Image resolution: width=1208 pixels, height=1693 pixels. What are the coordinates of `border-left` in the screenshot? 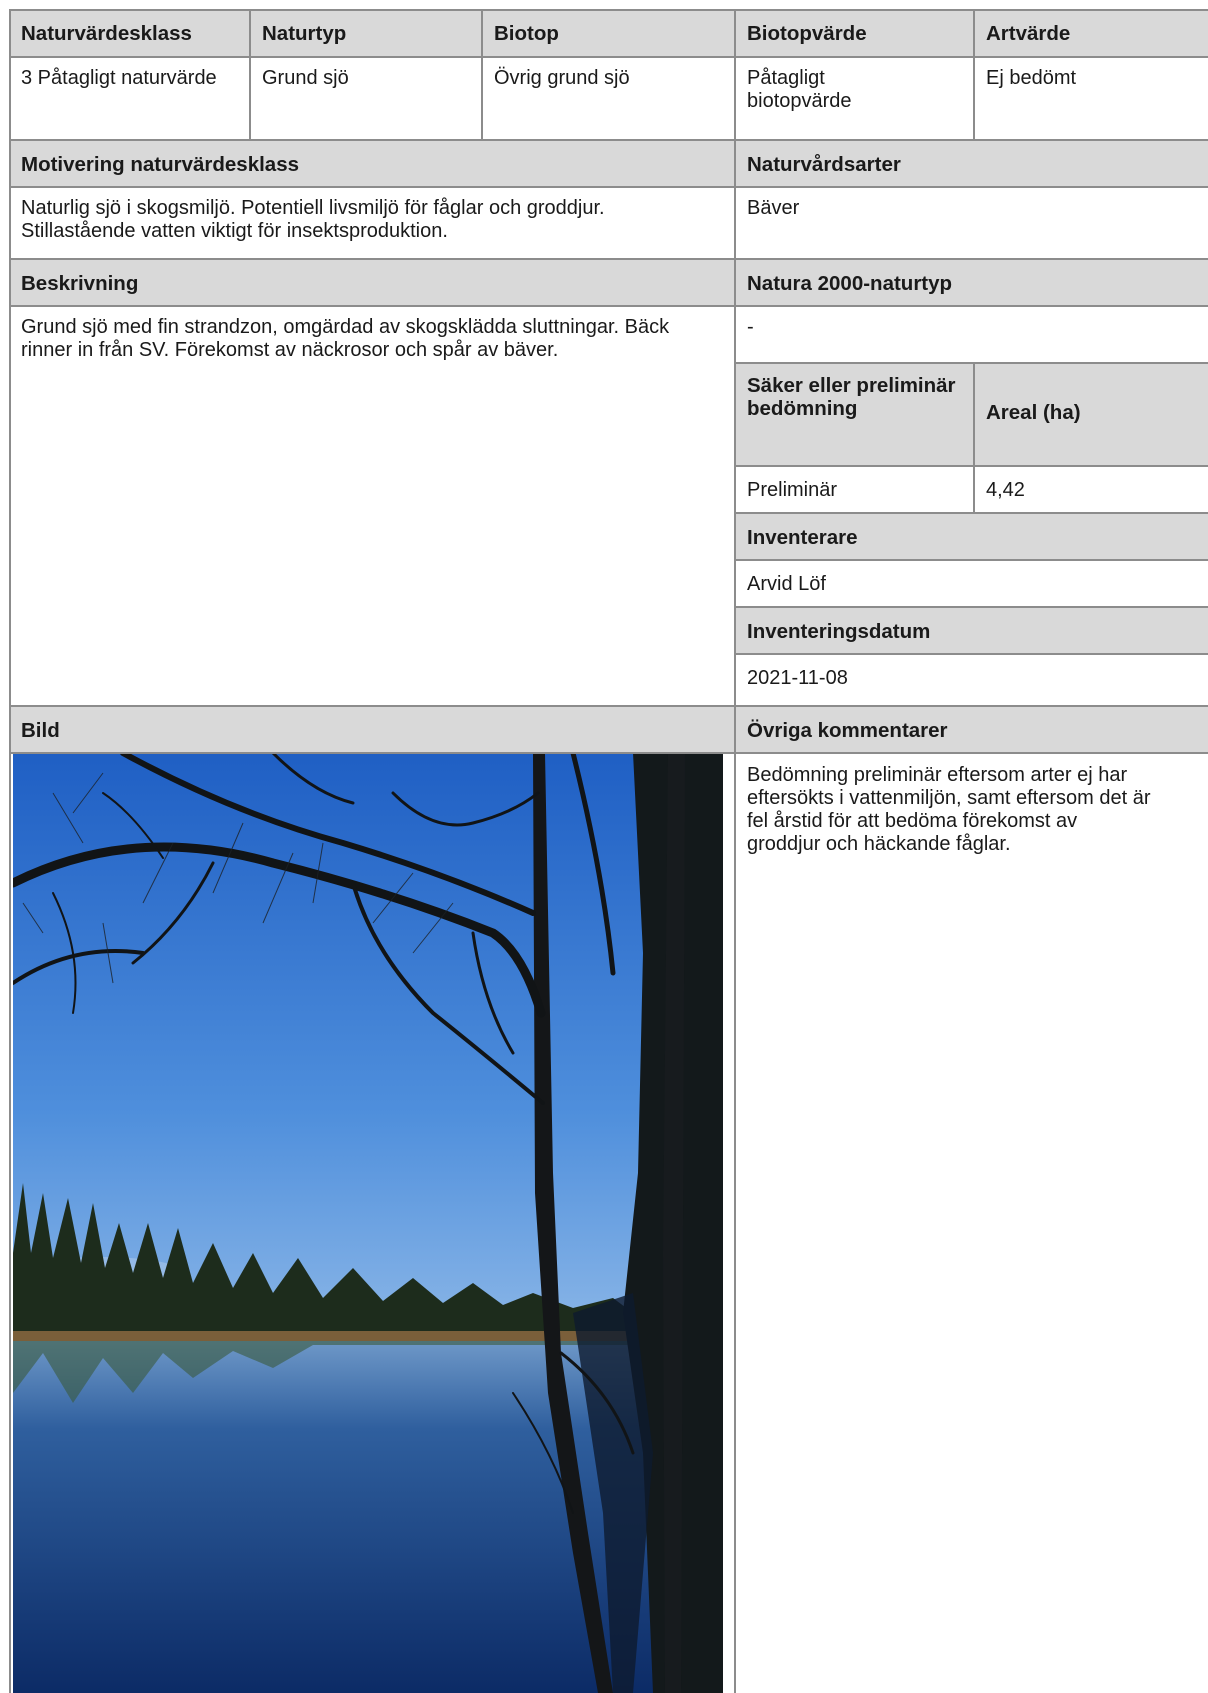 It's located at (10, 851).